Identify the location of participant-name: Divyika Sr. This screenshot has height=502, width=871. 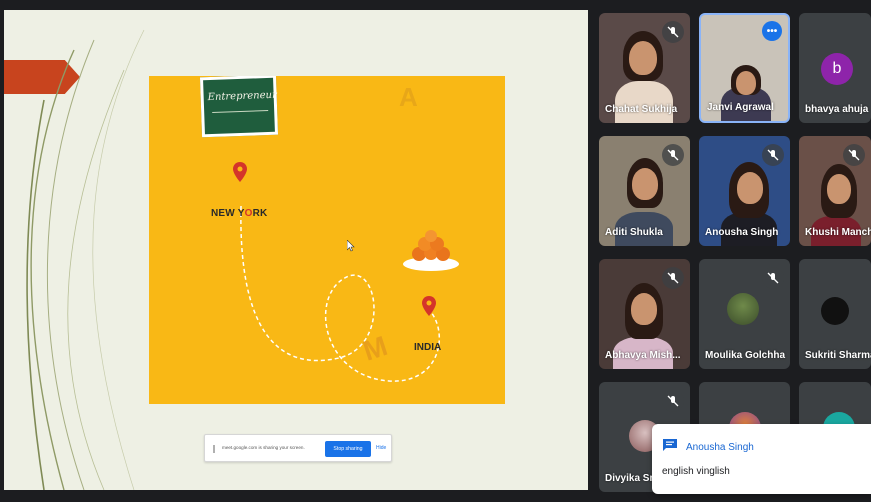
(629, 478).